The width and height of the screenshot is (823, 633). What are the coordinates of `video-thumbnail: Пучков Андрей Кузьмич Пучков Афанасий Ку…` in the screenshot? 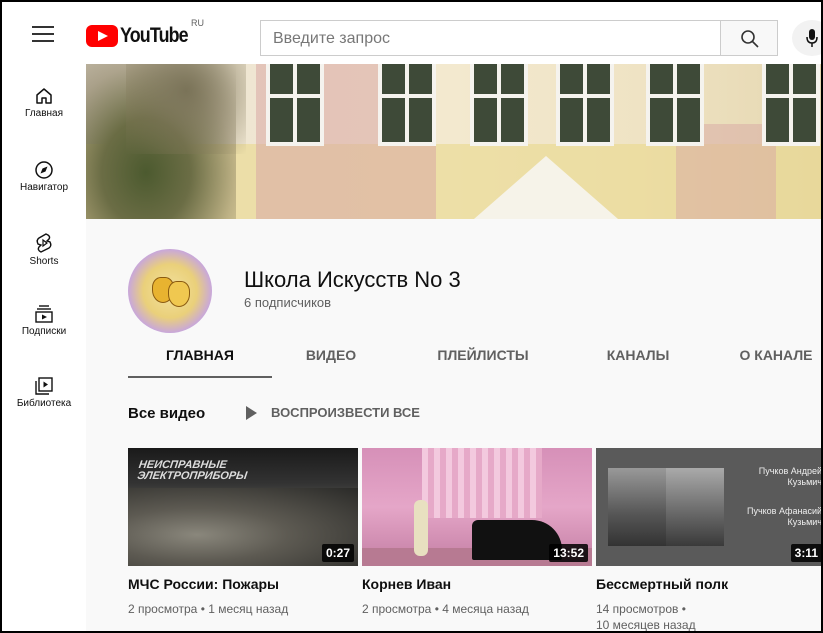 It's located at (709, 507).